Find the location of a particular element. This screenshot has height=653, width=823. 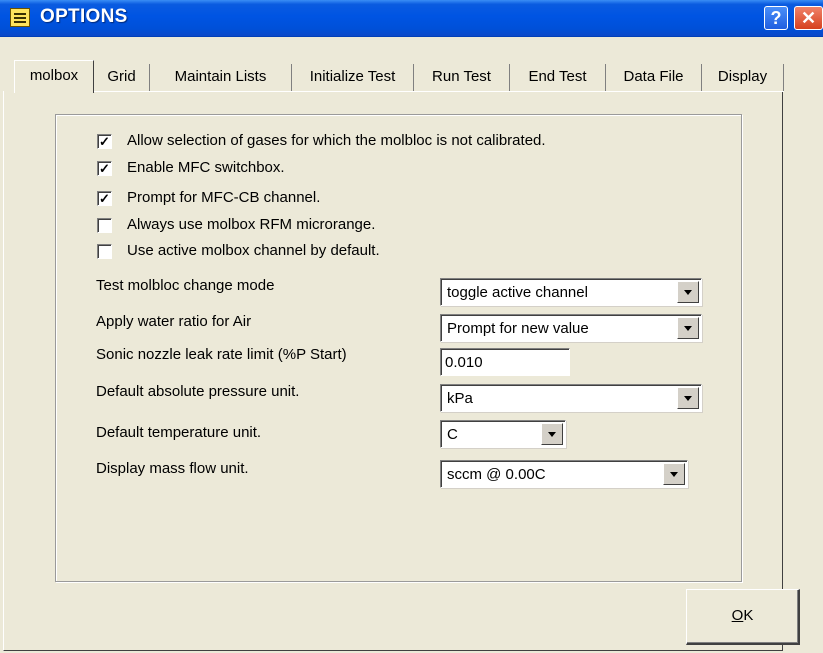

tab-display: Display is located at coordinates (743, 77).